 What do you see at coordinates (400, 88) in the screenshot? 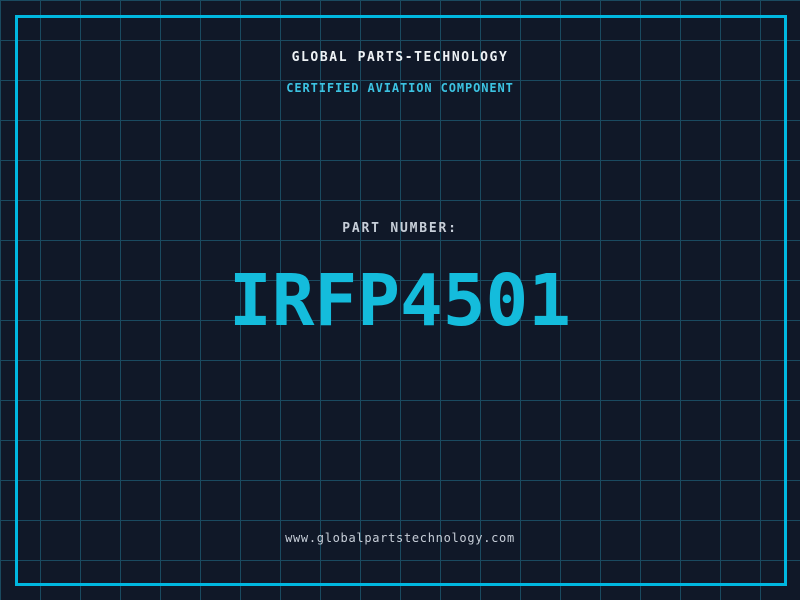
I see `brand-subtitle: CERTIFIED AVIATION COMPONENT` at bounding box center [400, 88].